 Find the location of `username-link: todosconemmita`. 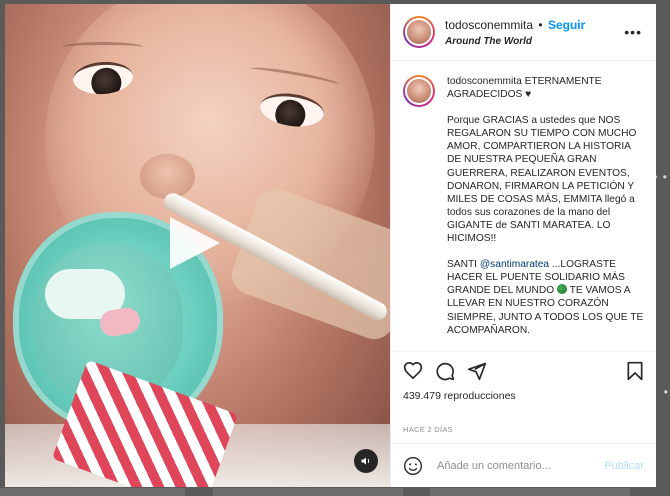

username-link: todosconemmita is located at coordinates (489, 25).